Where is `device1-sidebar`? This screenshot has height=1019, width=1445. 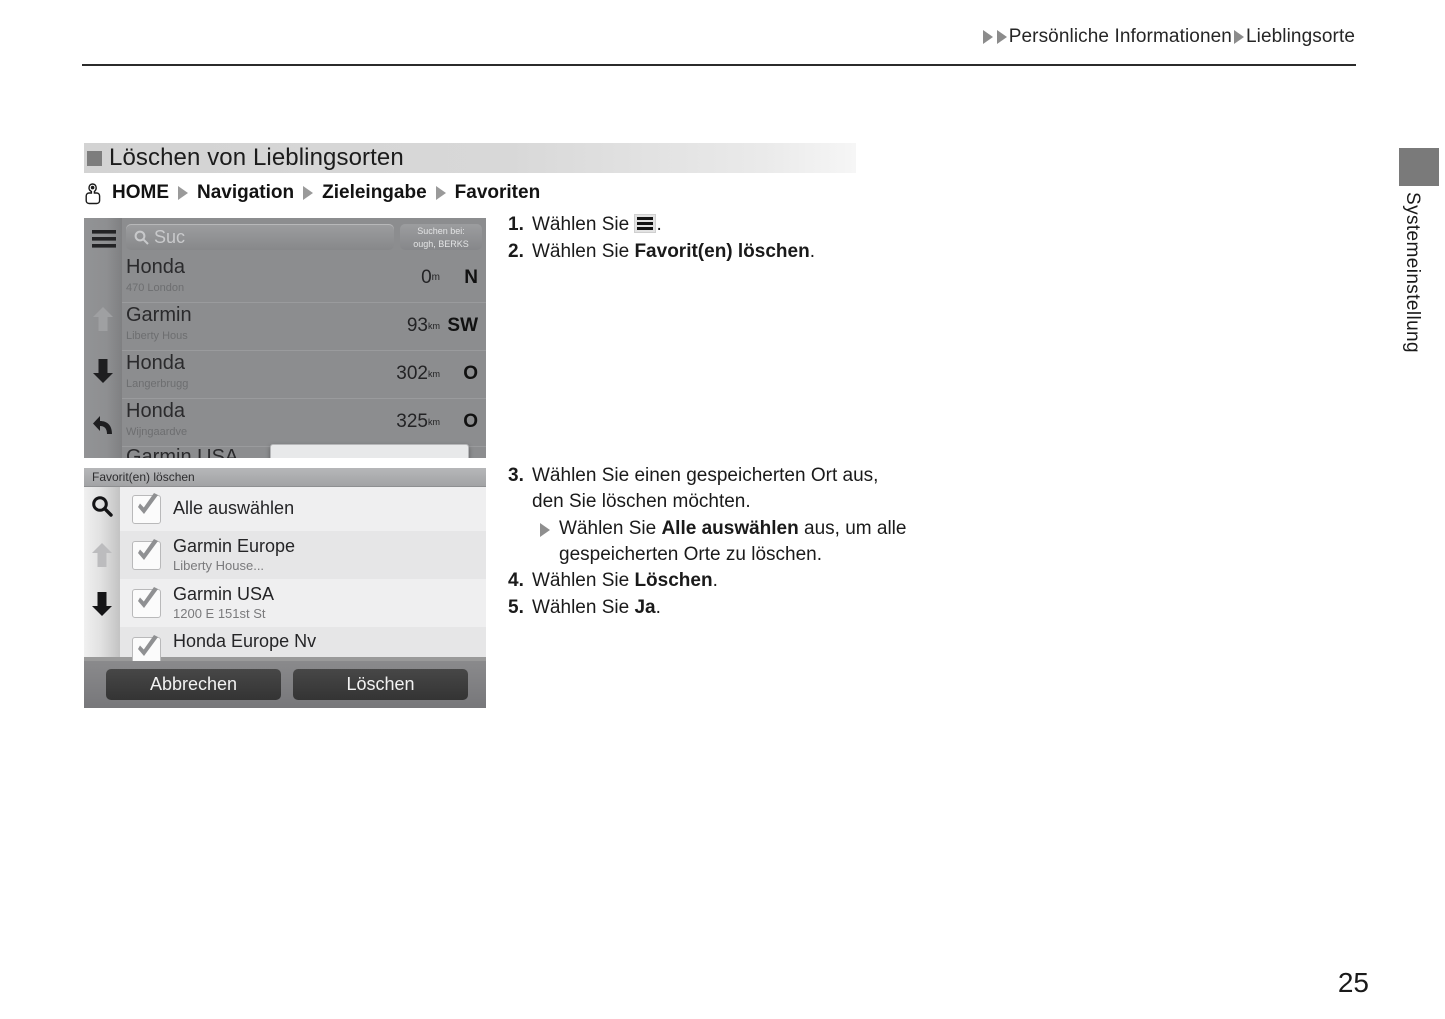
device1-sidebar is located at coordinates (103, 338).